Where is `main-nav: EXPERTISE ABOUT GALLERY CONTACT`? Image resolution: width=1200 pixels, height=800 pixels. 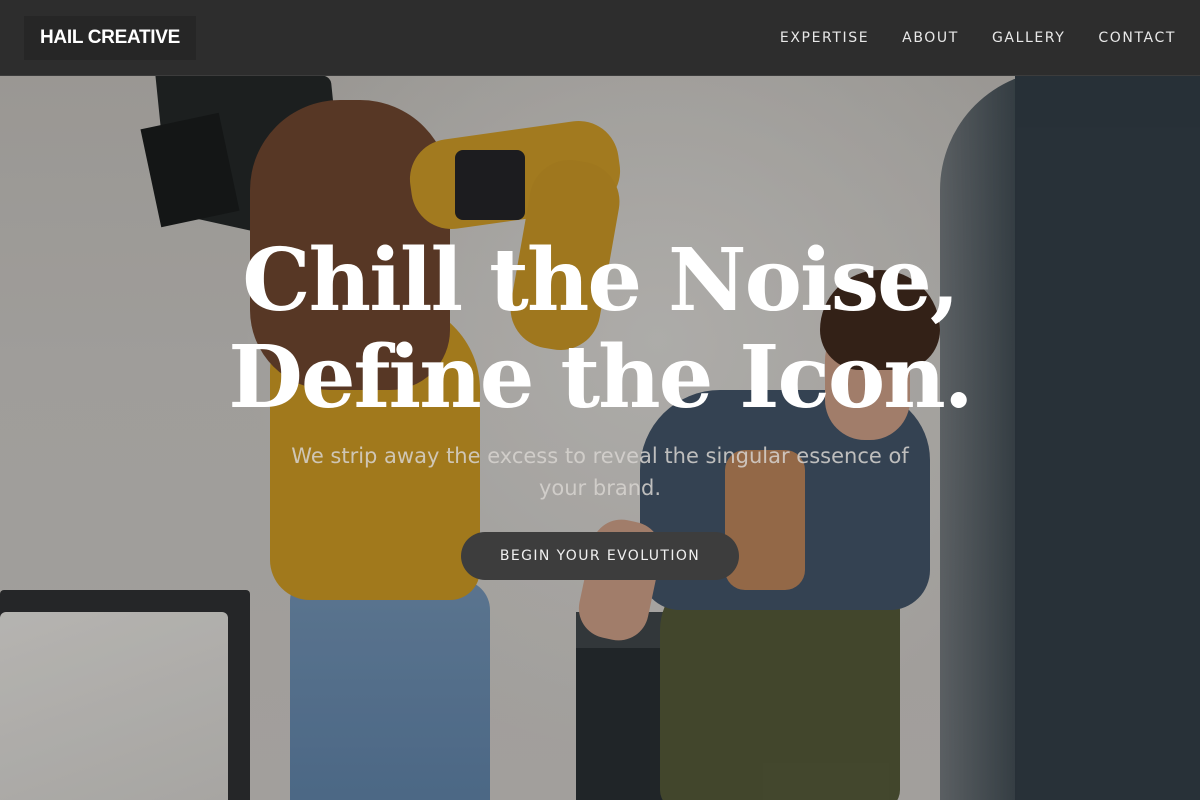
main-nav: EXPERTISE ABOUT GALLERY CONTACT is located at coordinates (978, 38).